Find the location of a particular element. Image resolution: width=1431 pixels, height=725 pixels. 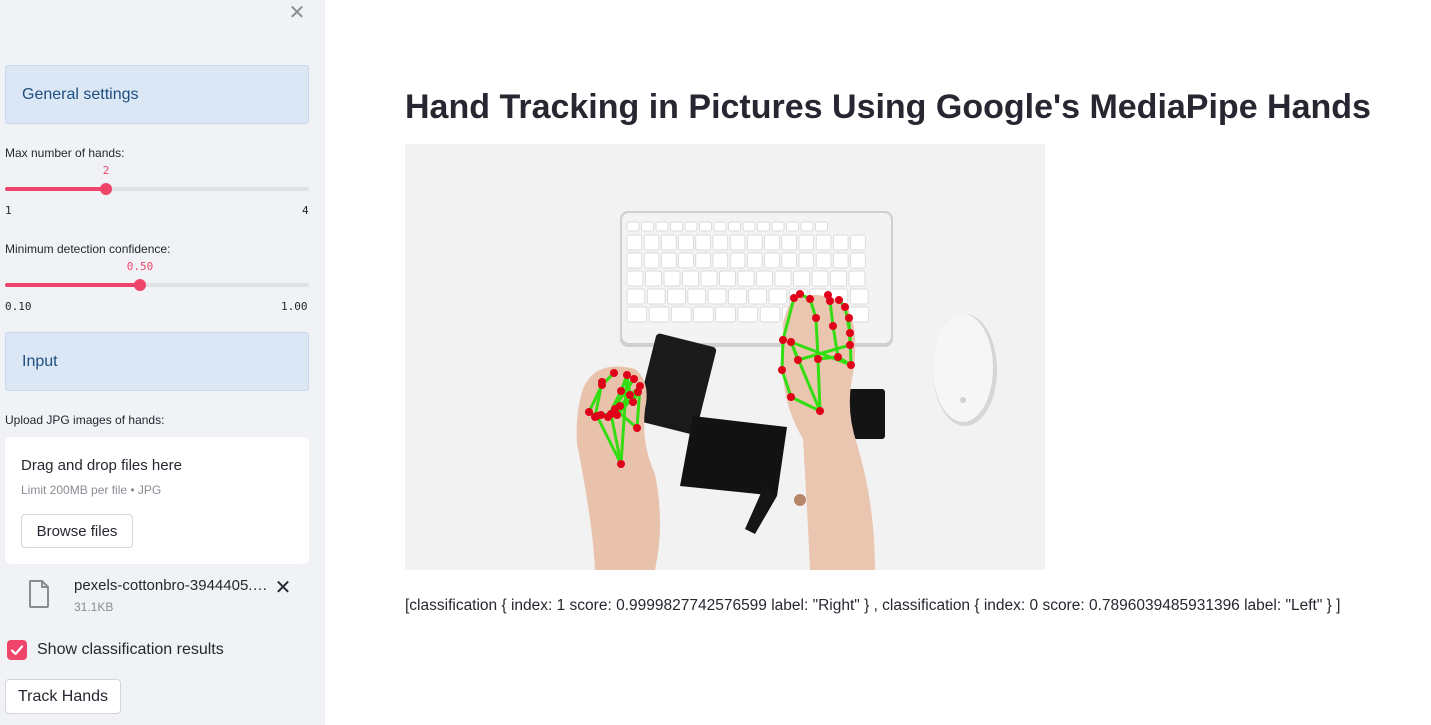

min-confidence-value: 0.50 is located at coordinates (140, 266).